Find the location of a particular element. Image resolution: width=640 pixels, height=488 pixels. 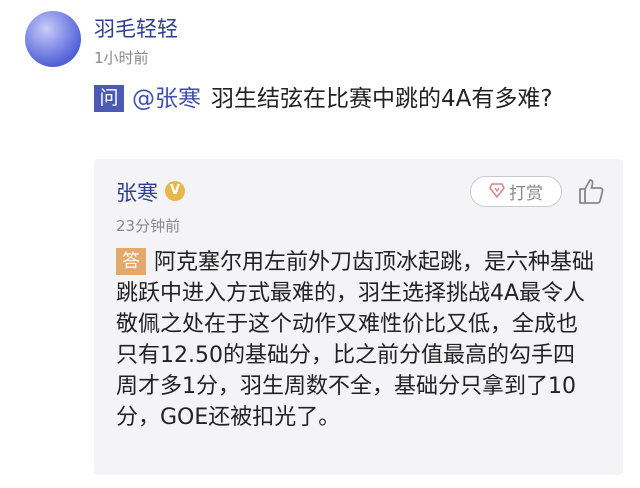

mention-link: @张寒 is located at coordinates (166, 99).